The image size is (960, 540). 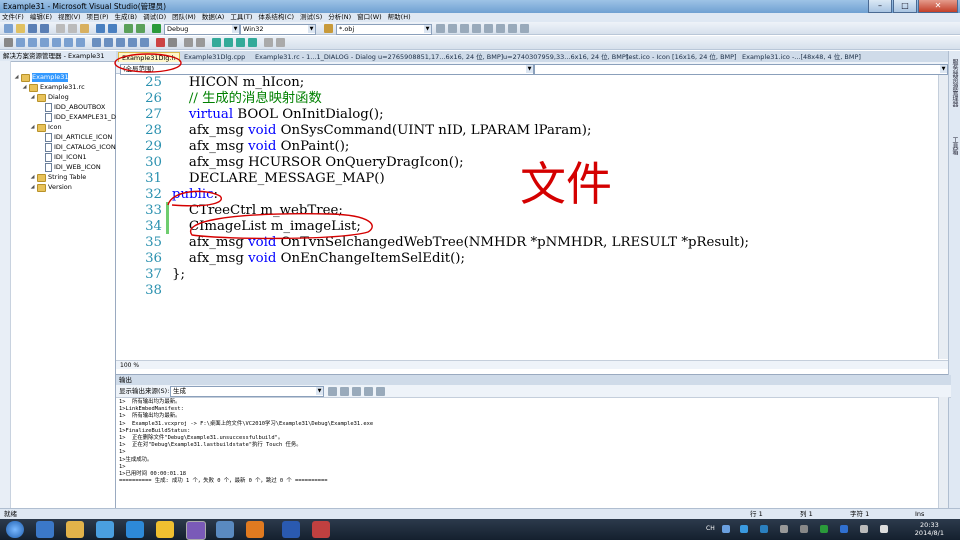 I want to click on tree-item: ◢ Version, so click(x=51, y=187).